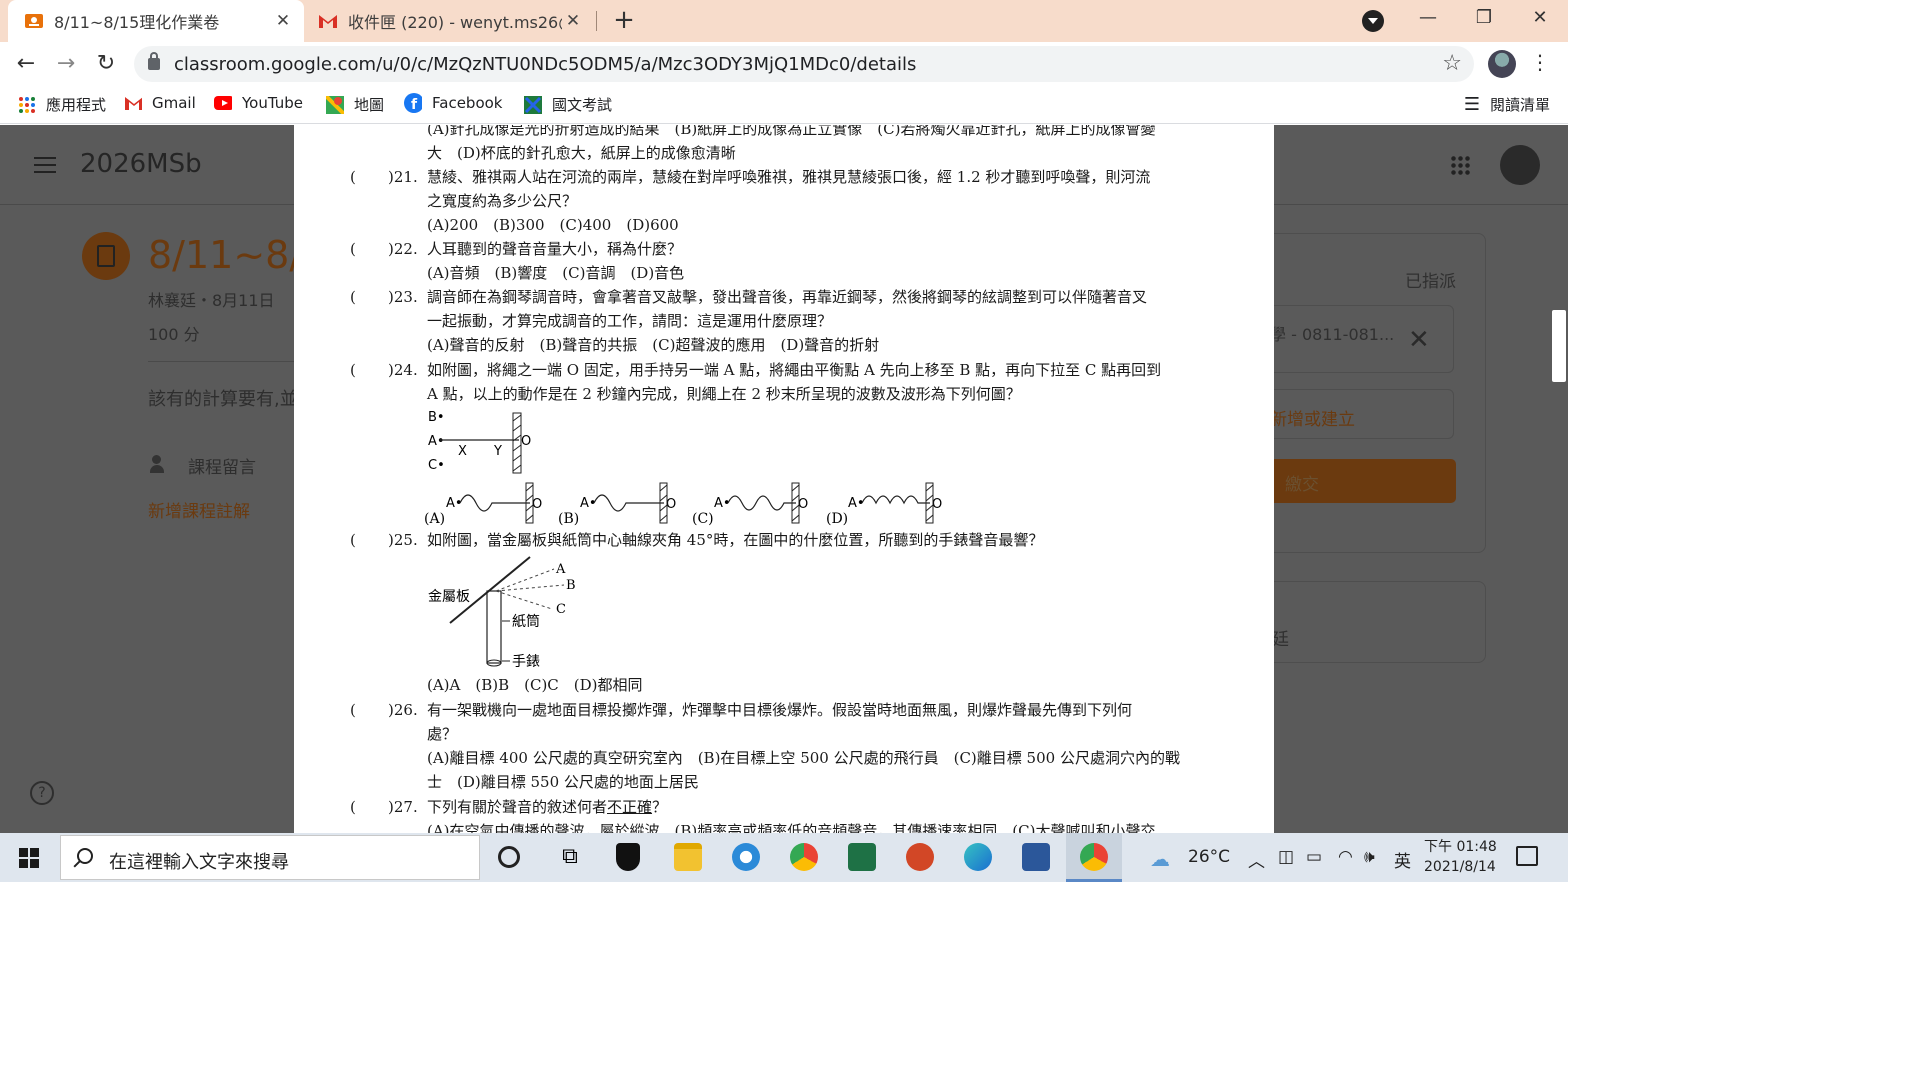 The height and width of the screenshot is (1080, 1920). I want to click on label-plate: 金屬板, so click(449, 597).